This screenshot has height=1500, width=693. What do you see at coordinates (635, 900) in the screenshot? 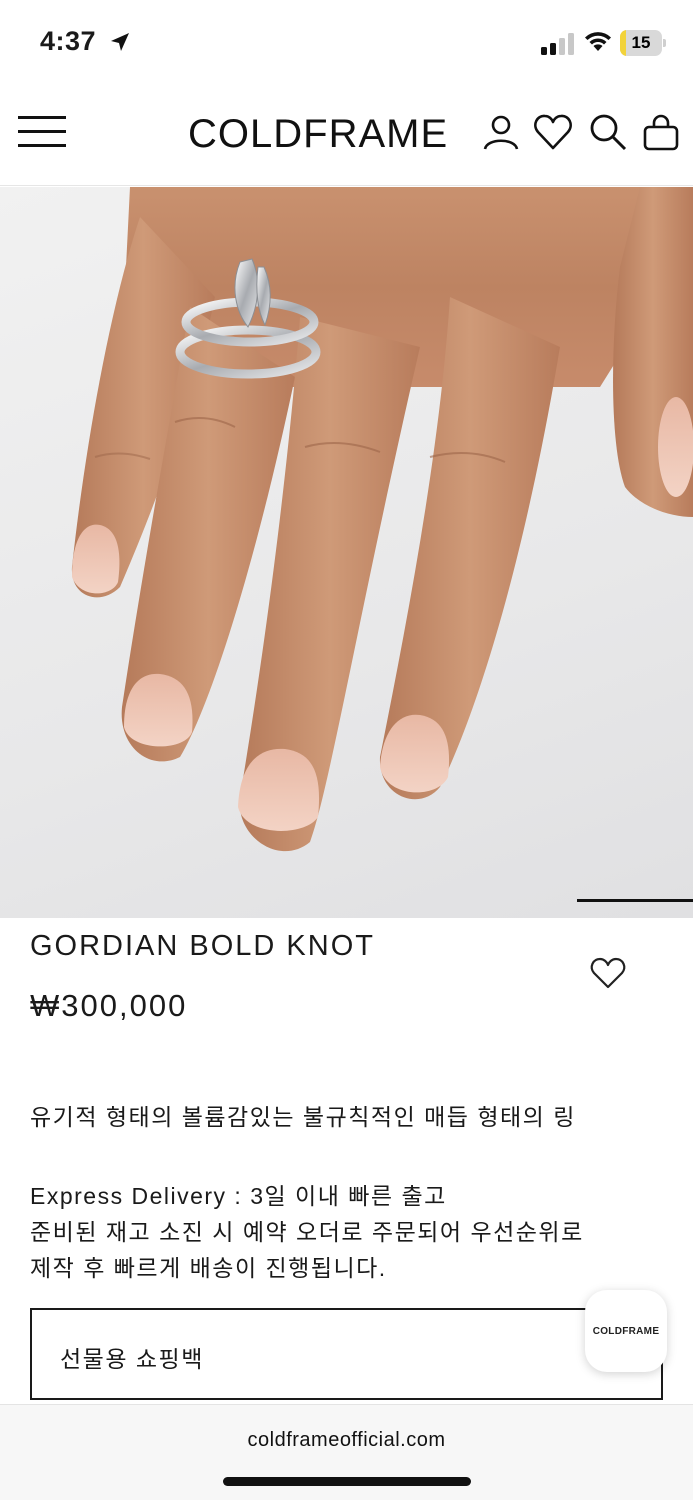
I see `slide-progress-bar` at bounding box center [635, 900].